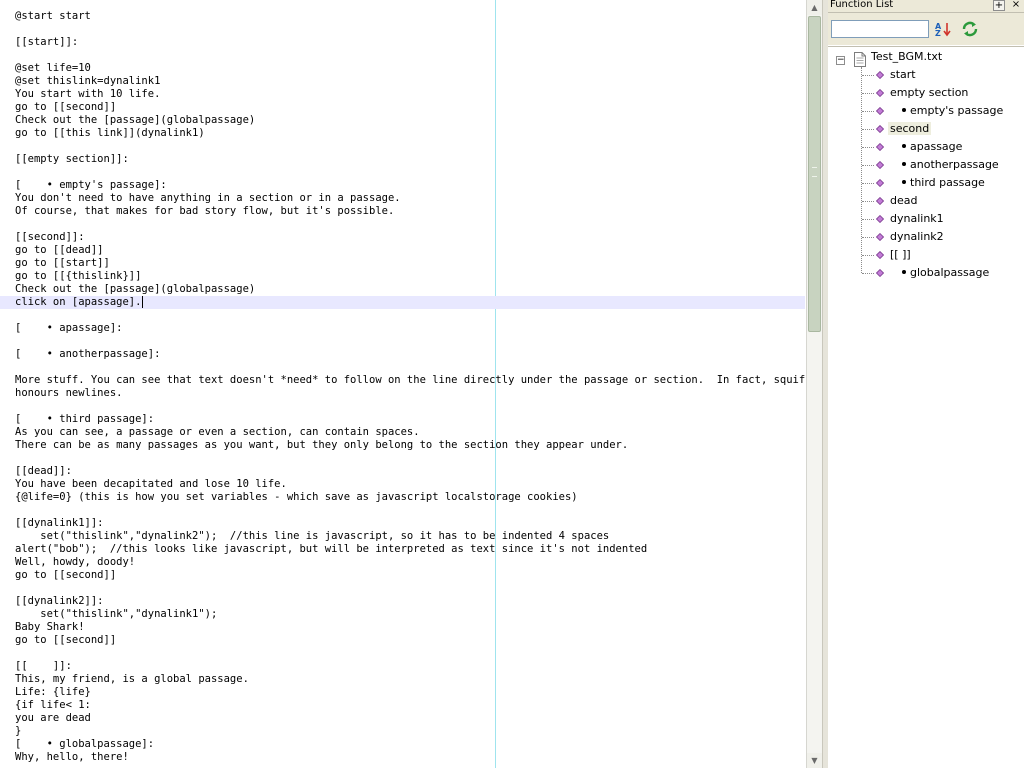  I want to click on refresh-icon, so click(970, 29).